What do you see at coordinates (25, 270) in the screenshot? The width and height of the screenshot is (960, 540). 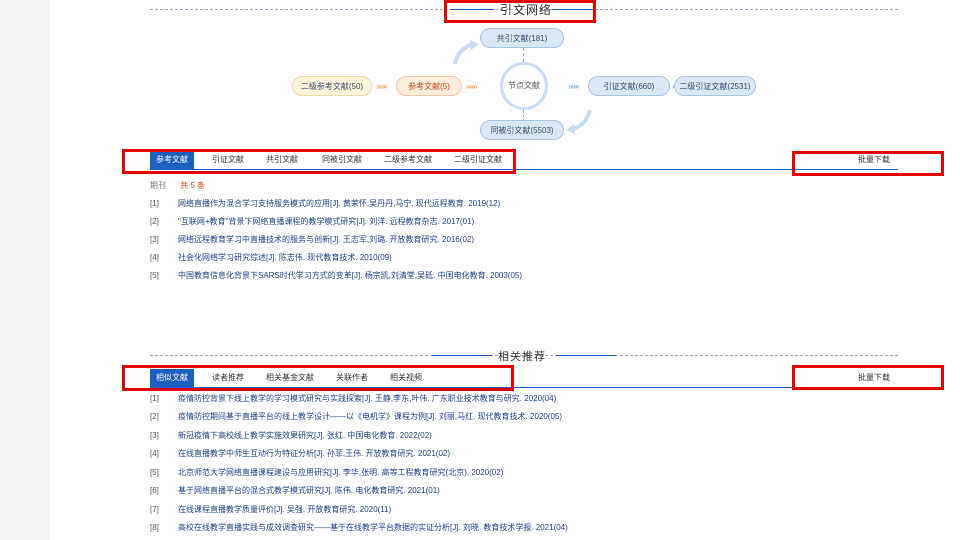 I see `left-gutter` at bounding box center [25, 270].